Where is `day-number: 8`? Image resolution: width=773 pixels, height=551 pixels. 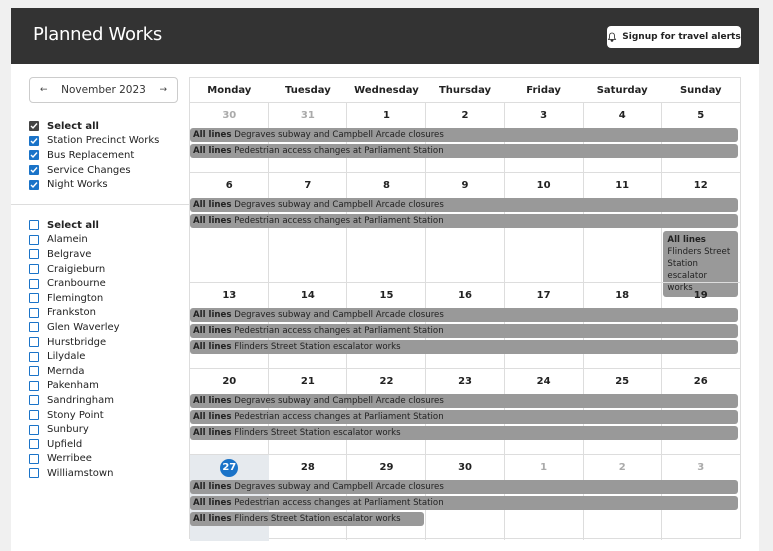
day-number: 8 is located at coordinates (386, 185).